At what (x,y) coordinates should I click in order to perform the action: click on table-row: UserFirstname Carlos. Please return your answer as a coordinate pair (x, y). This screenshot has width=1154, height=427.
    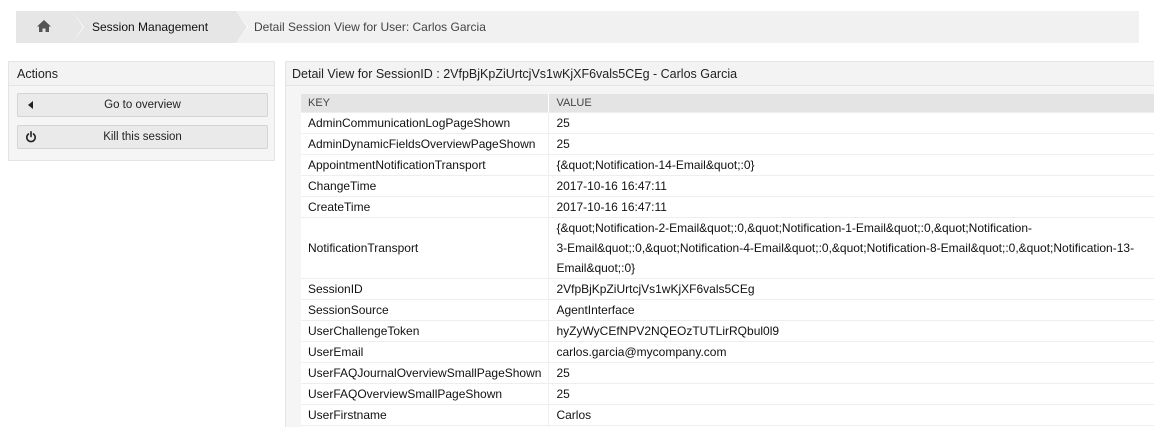
    Looking at the image, I should click on (727, 414).